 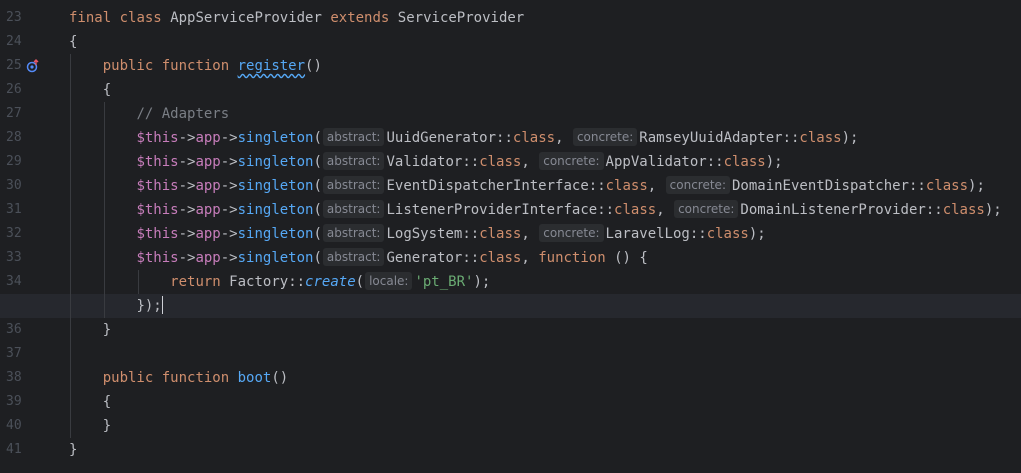 What do you see at coordinates (195, 282) in the screenshot?
I see `keyword: return` at bounding box center [195, 282].